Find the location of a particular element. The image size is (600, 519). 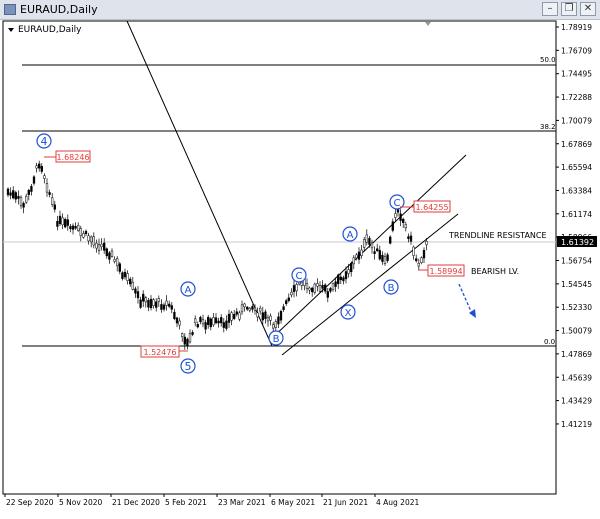

svg-text: 5 is located at coordinates (188, 366).